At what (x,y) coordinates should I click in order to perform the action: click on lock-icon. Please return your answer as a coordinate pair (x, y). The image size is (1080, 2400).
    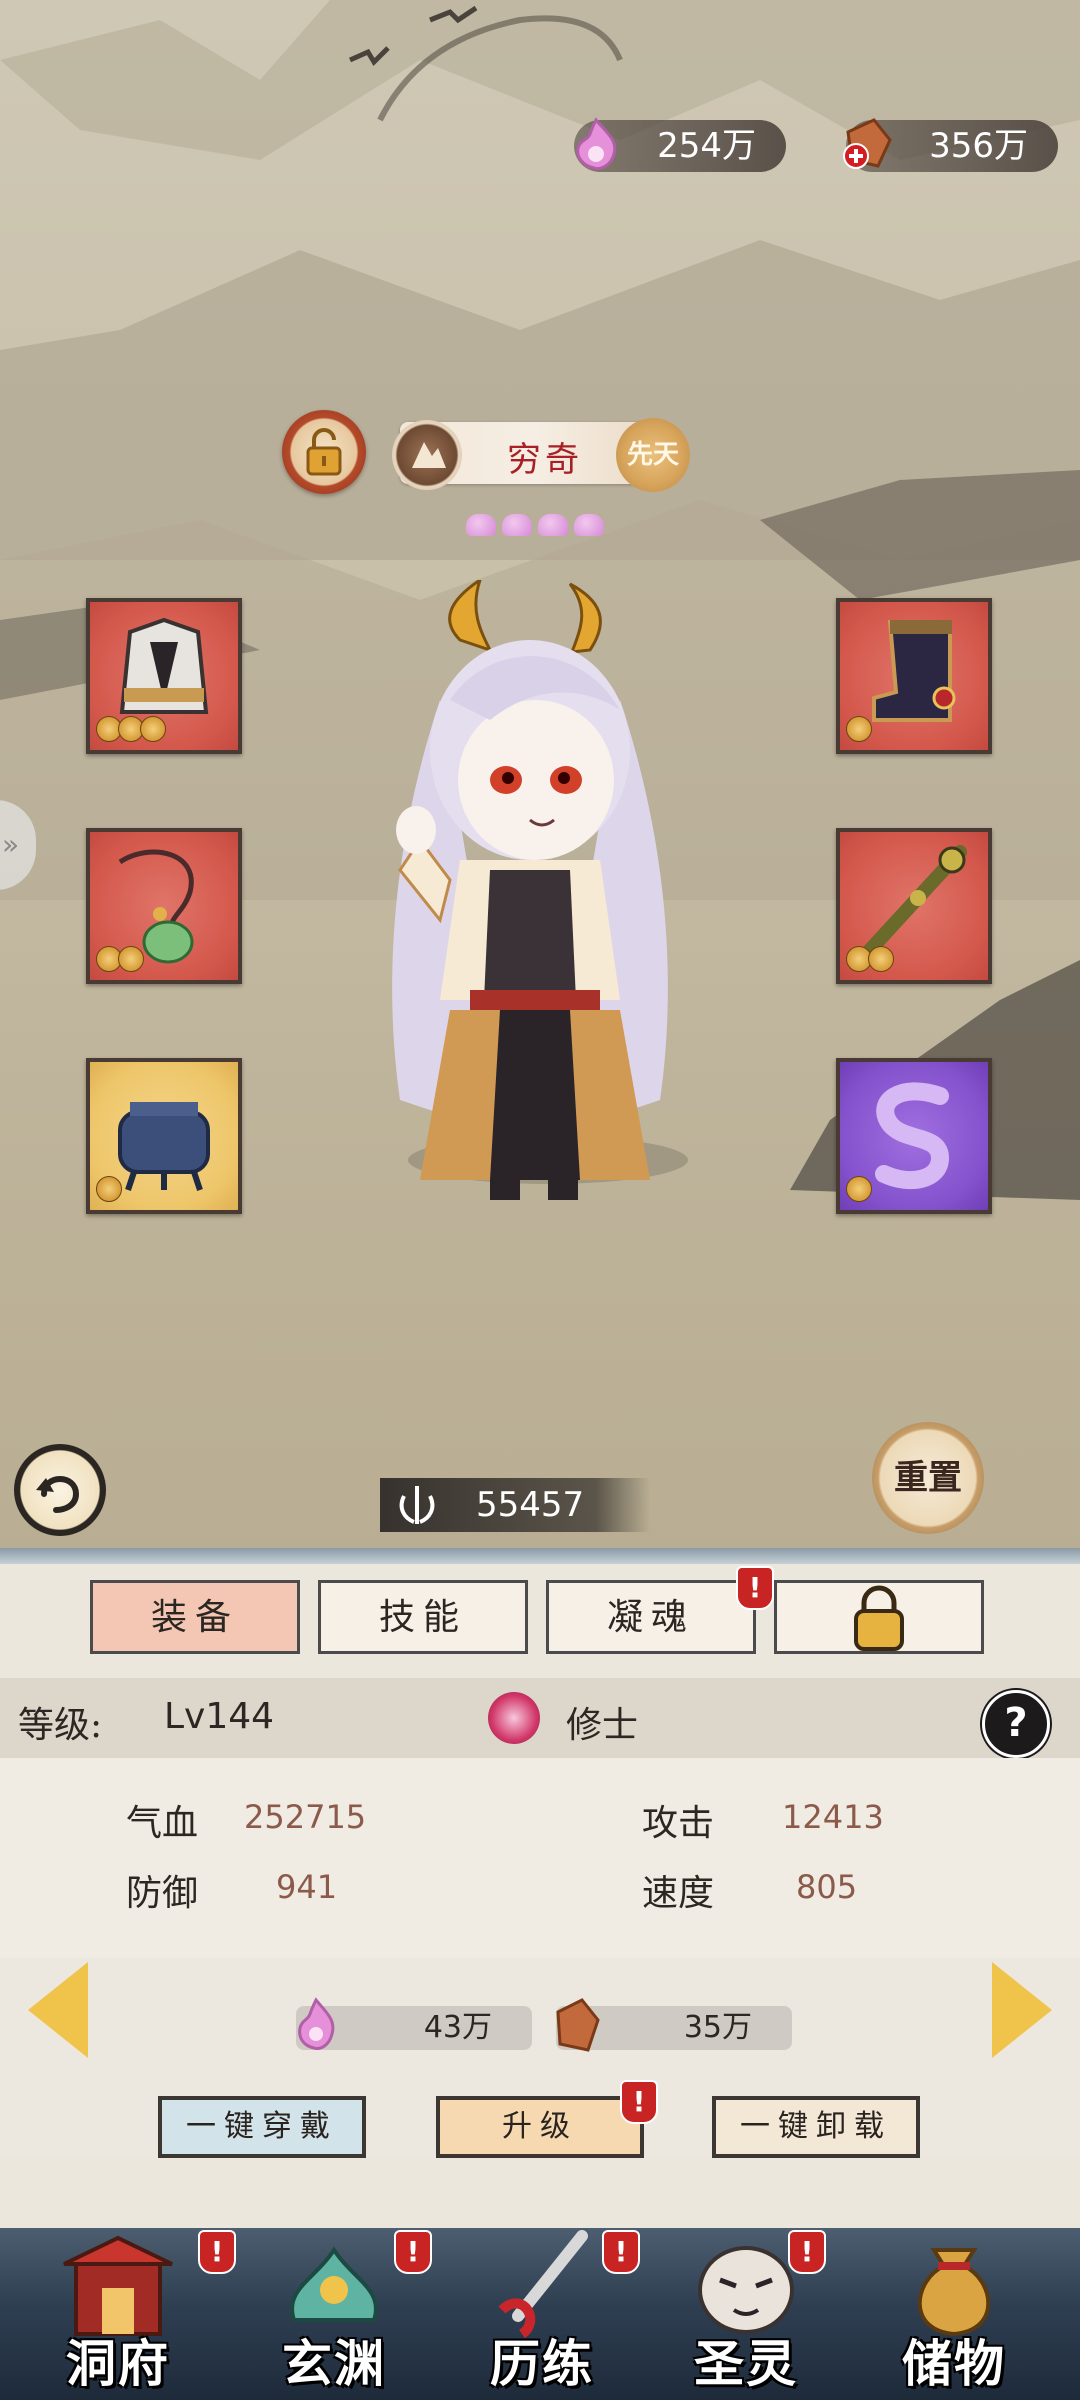
    Looking at the image, I should click on (879, 1618).